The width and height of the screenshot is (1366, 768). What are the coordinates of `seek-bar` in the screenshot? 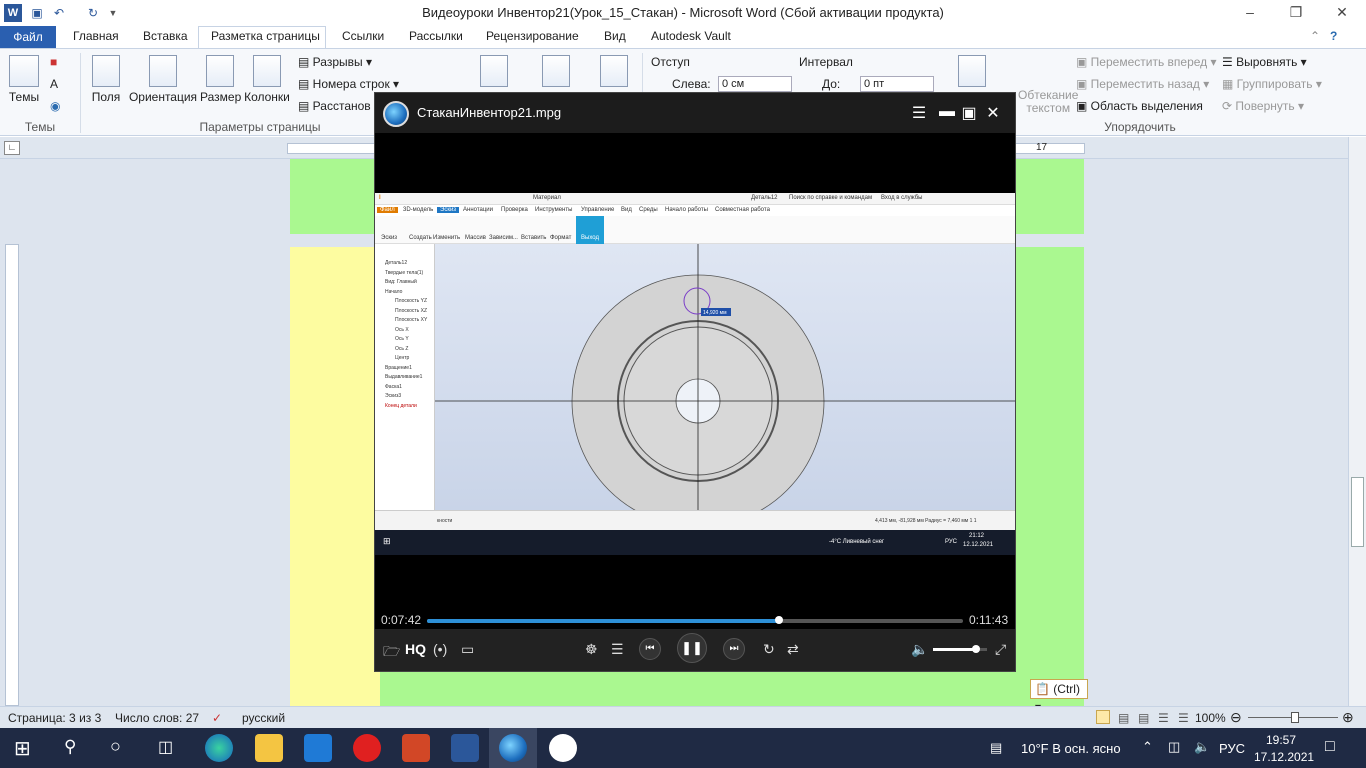 It's located at (695, 620).